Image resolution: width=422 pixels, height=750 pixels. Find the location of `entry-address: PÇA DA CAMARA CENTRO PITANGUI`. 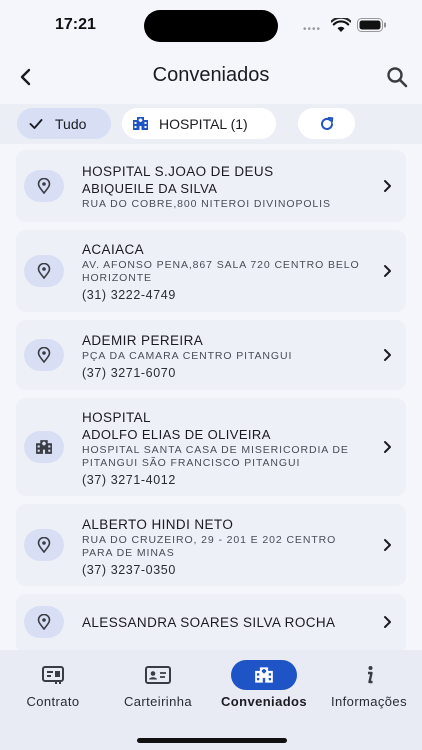

entry-address: PÇA DA CAMARA CENTRO PITANGUI is located at coordinates (187, 356).